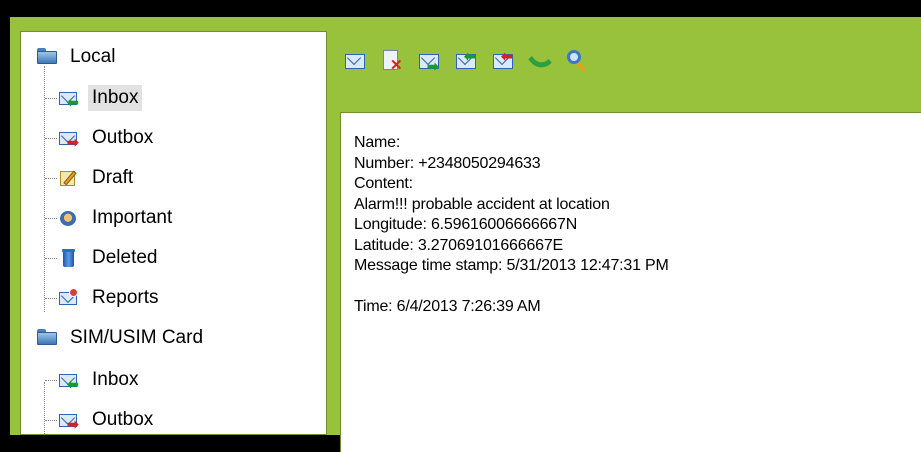 Image resolution: width=921 pixels, height=452 pixels. Describe the element at coordinates (503, 61) in the screenshot. I see `reply-all-icon: ⬅` at that location.